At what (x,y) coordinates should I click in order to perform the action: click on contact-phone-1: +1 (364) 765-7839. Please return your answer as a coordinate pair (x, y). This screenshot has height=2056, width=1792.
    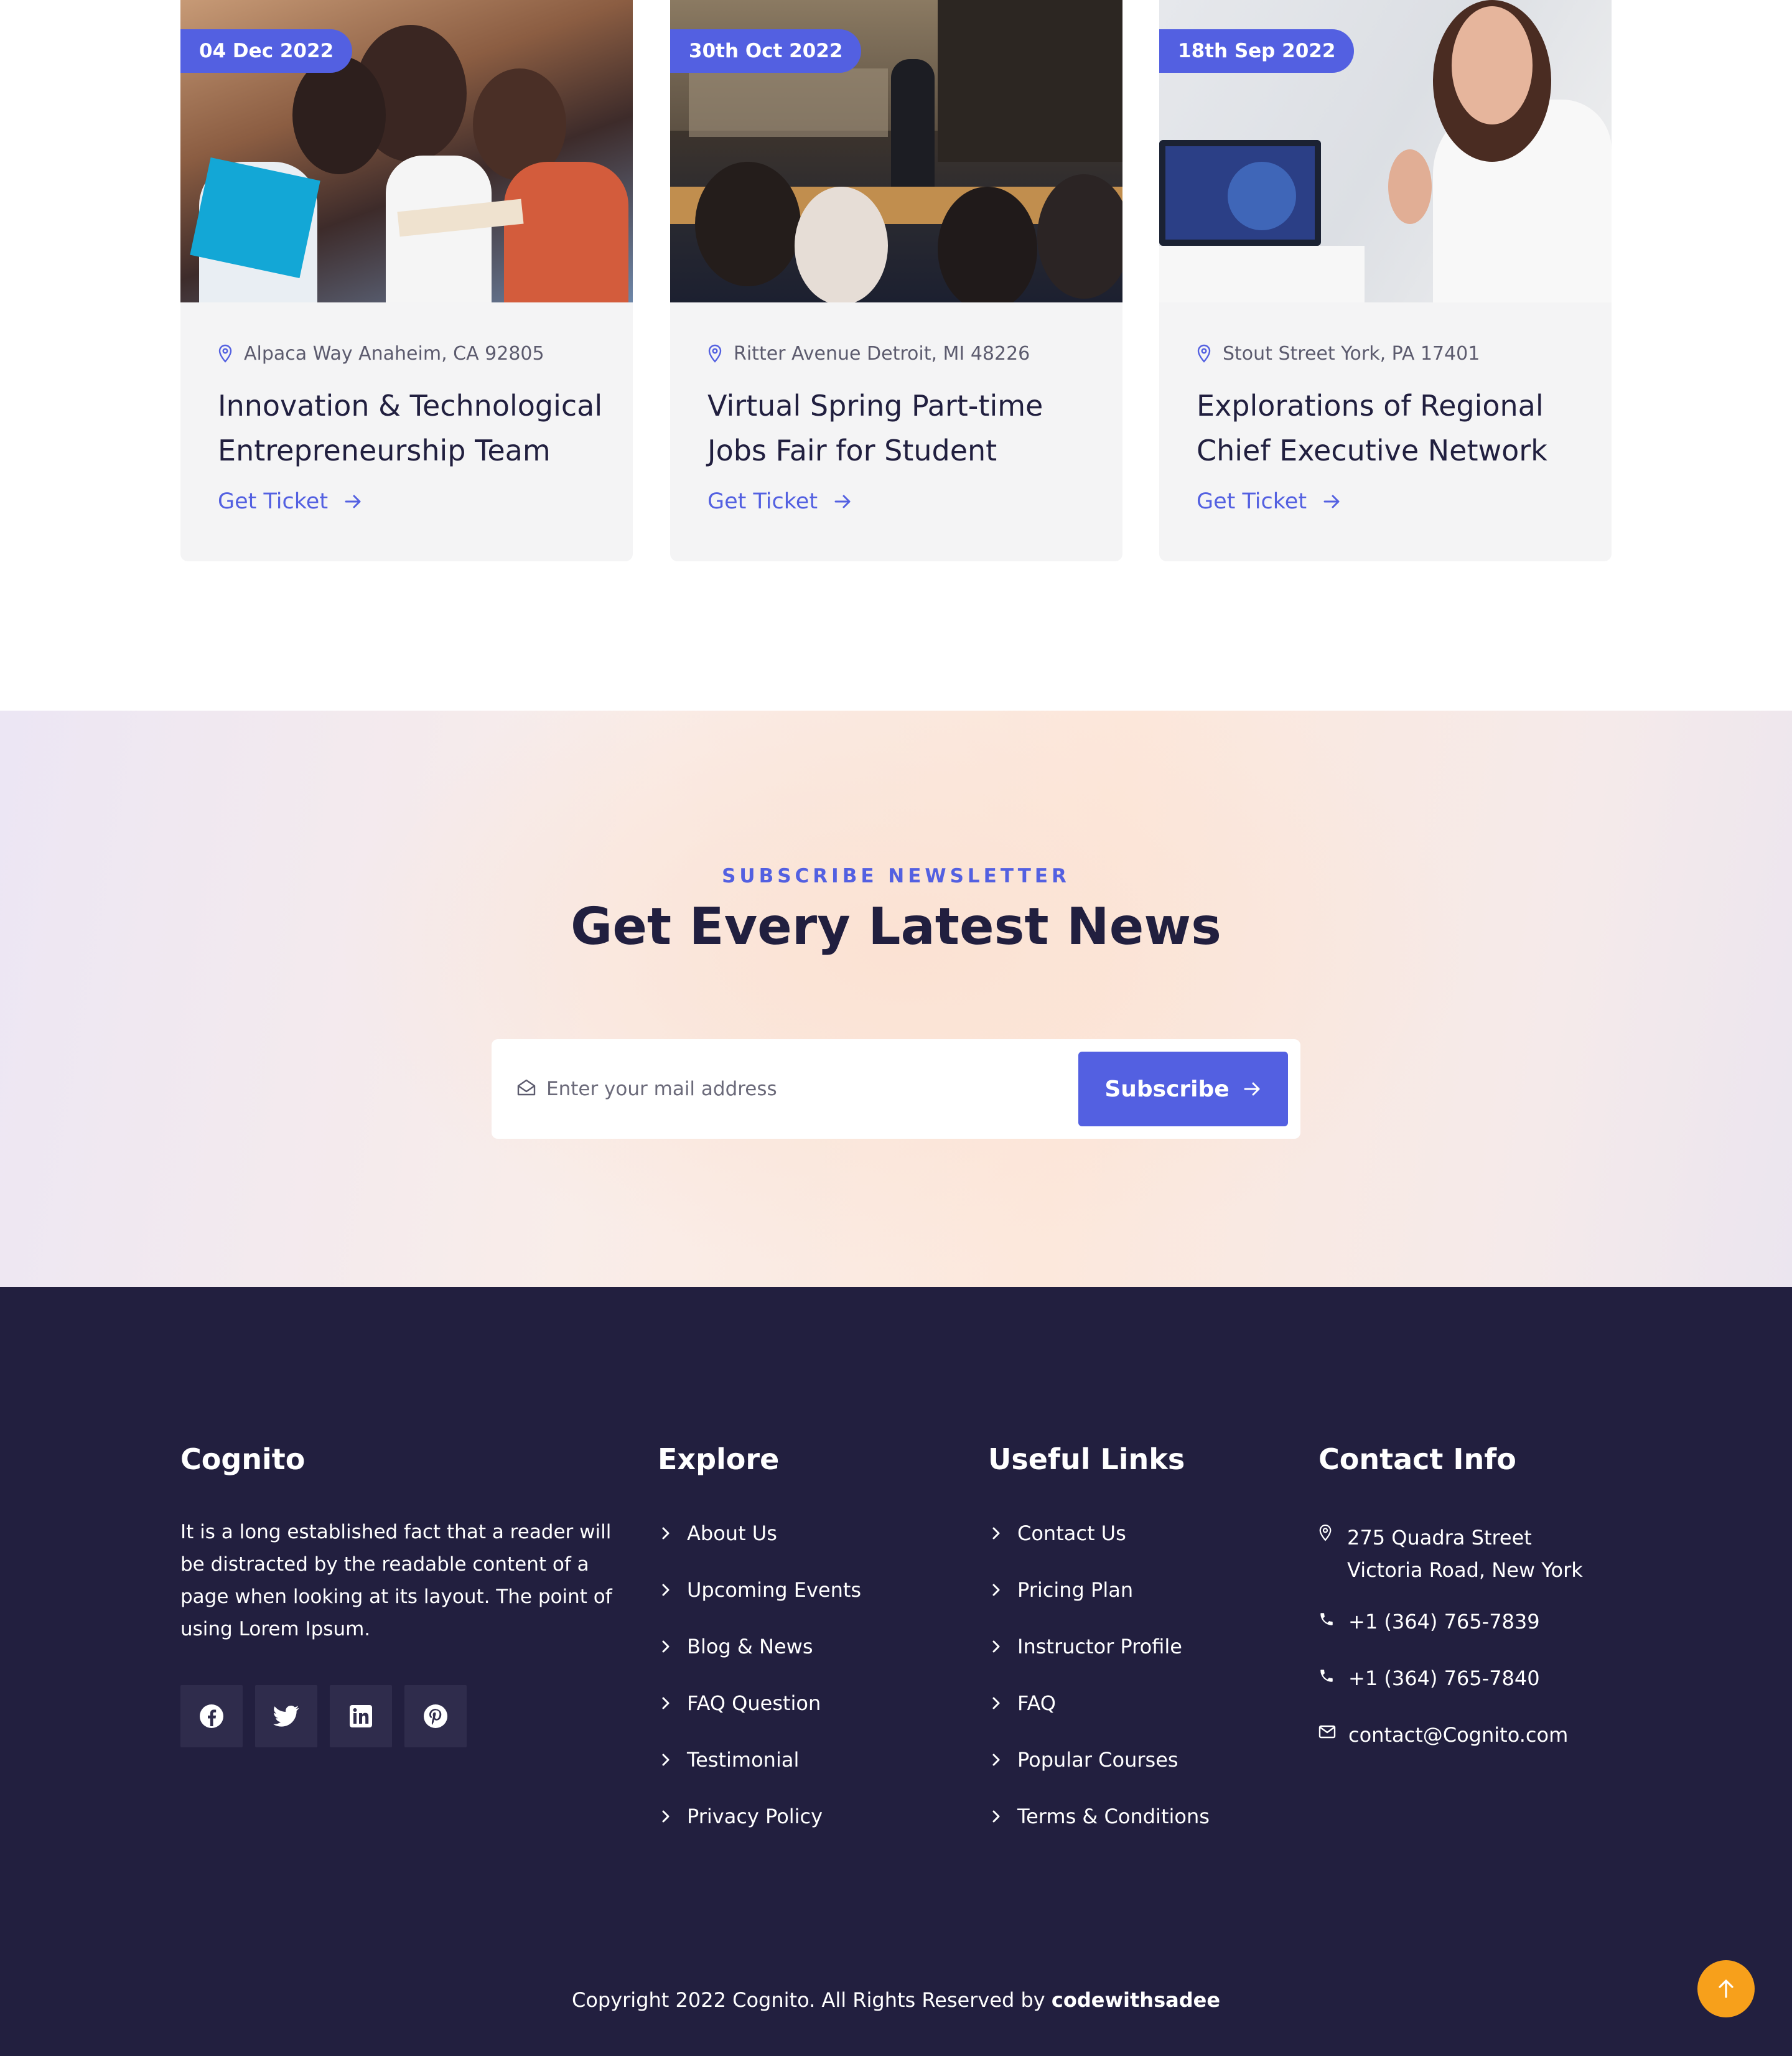
    Looking at the image, I should click on (1461, 1638).